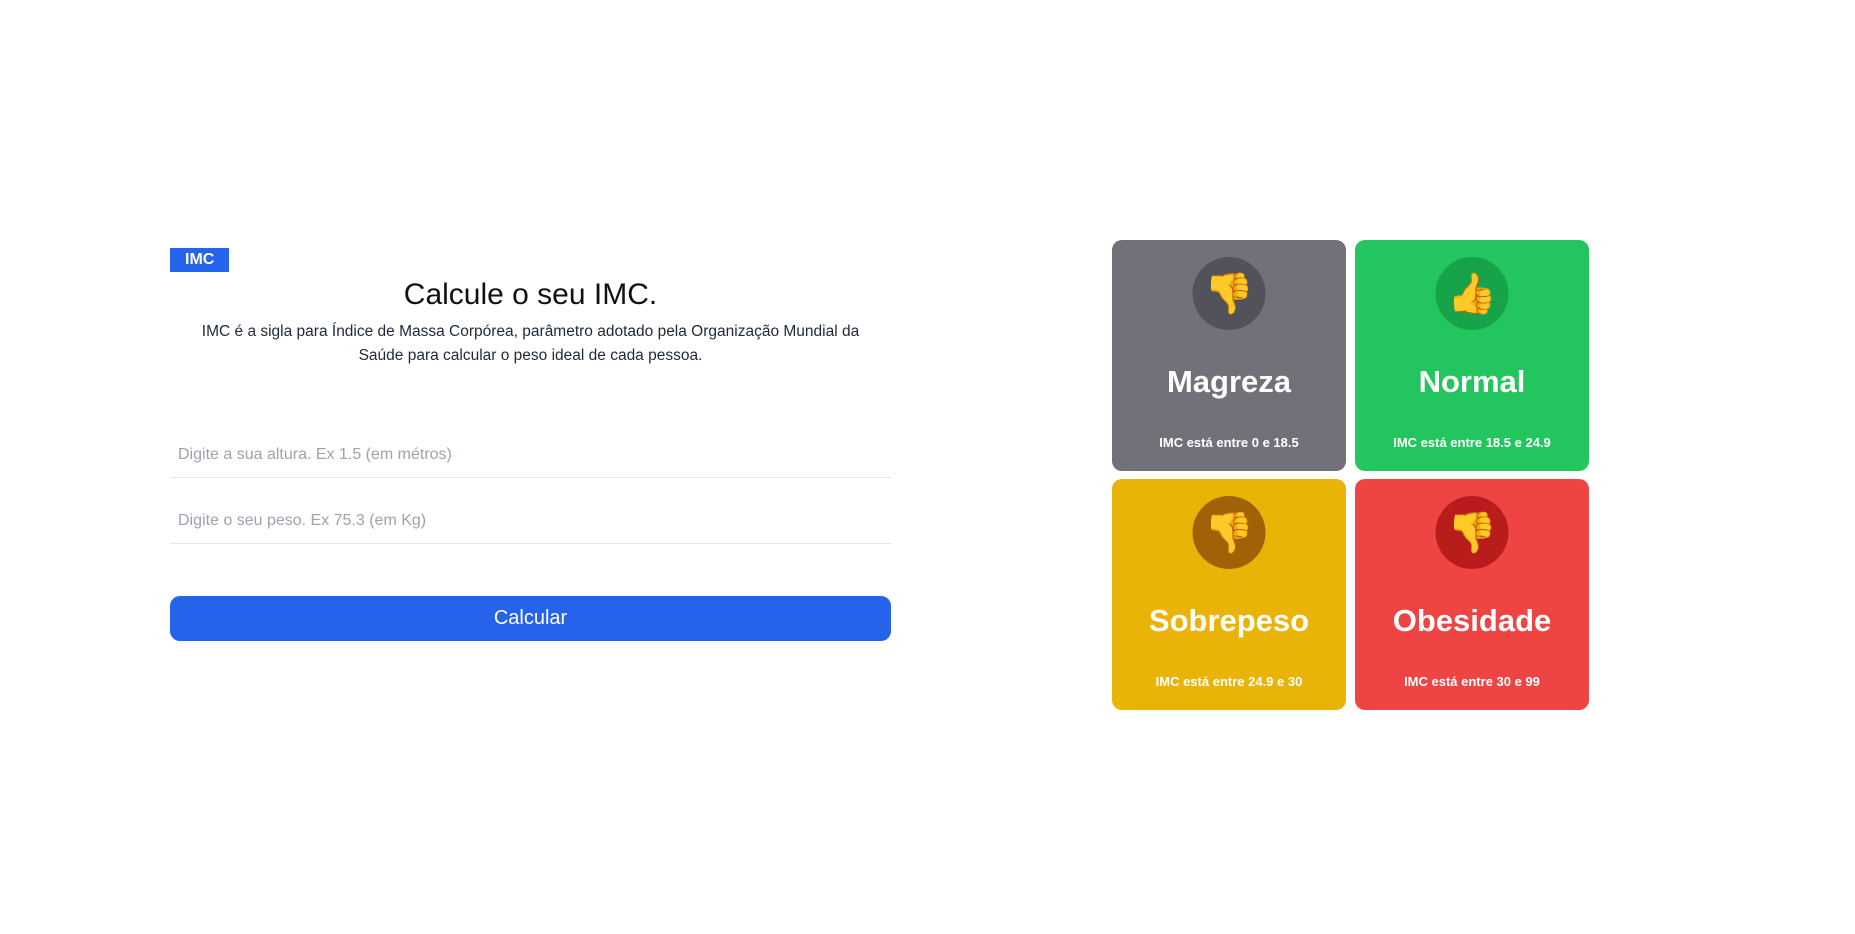 The height and width of the screenshot is (934, 1855). Describe the element at coordinates (1229, 355) in the screenshot. I see `category-card-magreza: 👎 Magreza IMC está entre 0 e 18.5` at that location.